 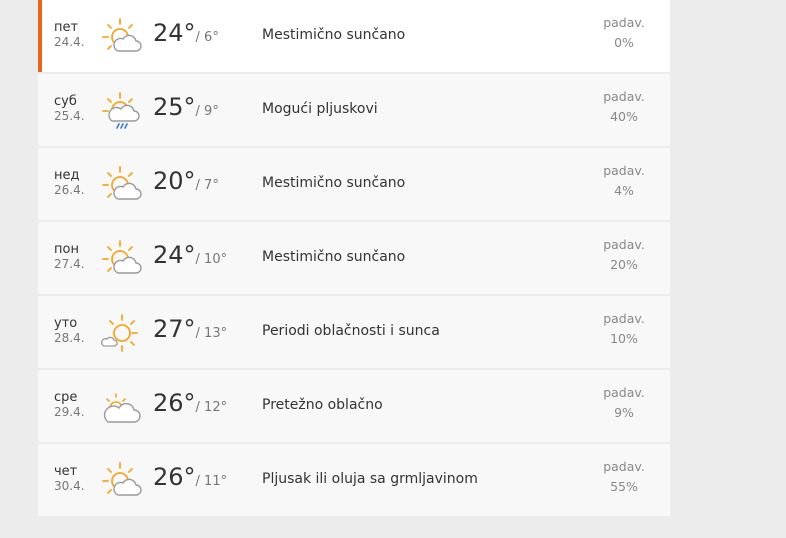 I want to click on precip-value: 55%, so click(x=624, y=486).